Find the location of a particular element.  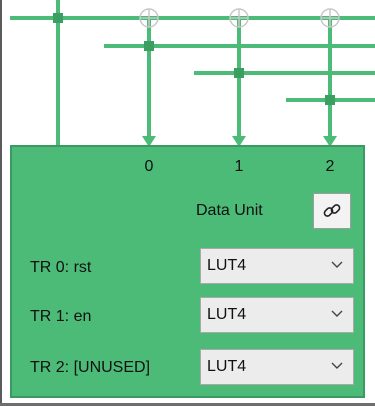

link-icon is located at coordinates (332, 210).